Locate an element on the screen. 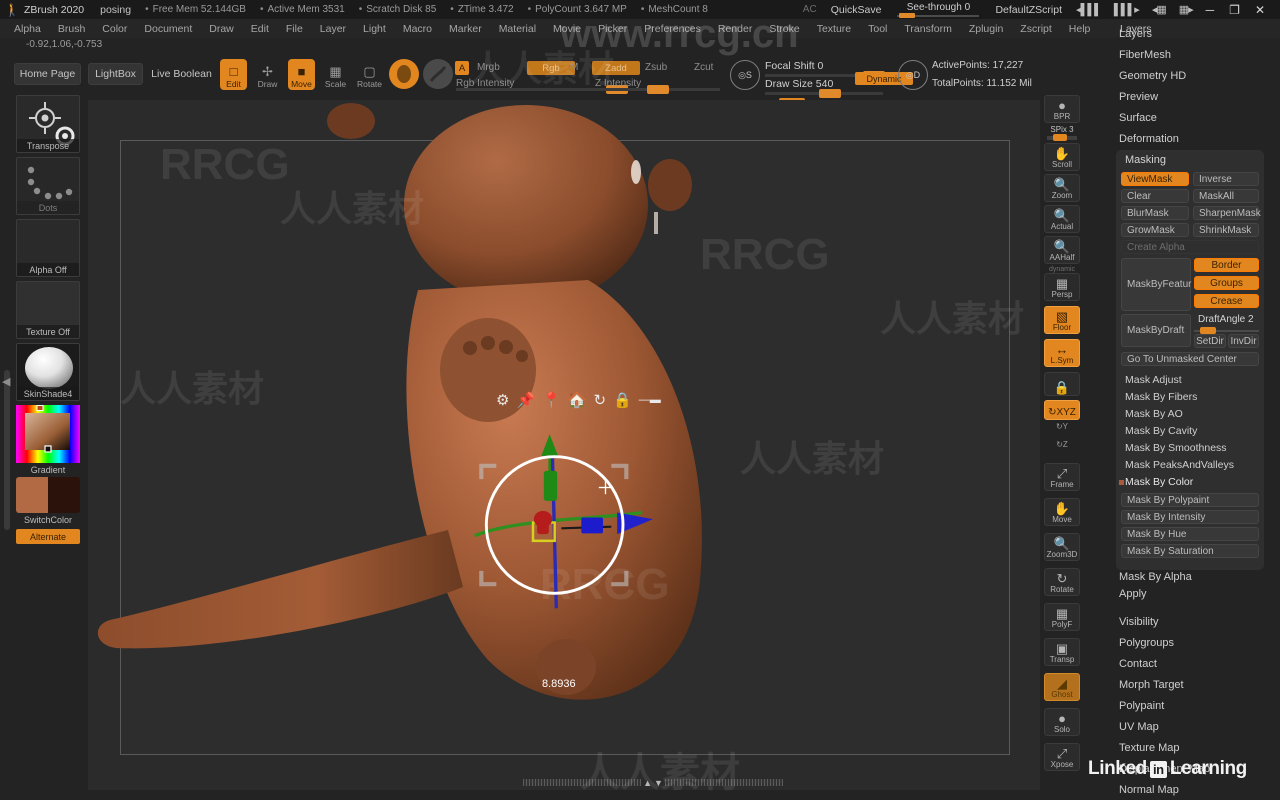 Image resolution: width=1280 pixels, height=800 pixels. menu-item-stroke: Stroke is located at coordinates (784, 29).